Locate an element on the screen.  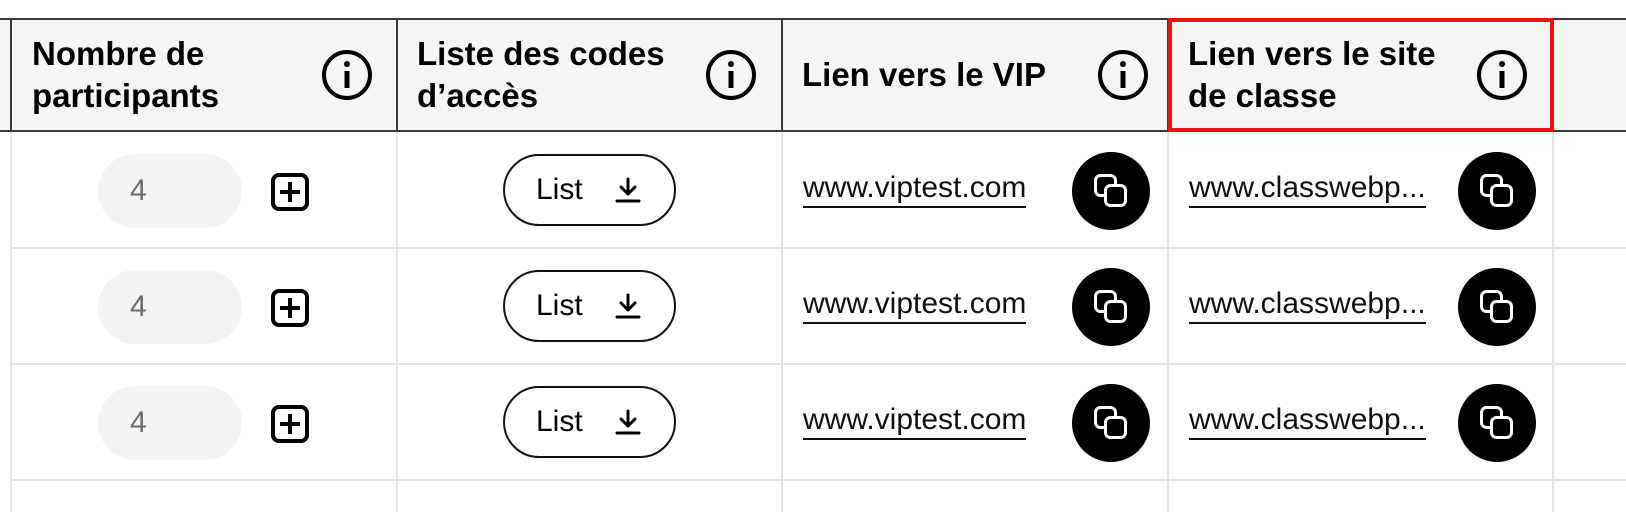
header-cell-vip: Lien vers le VIP is located at coordinates (975, 75).